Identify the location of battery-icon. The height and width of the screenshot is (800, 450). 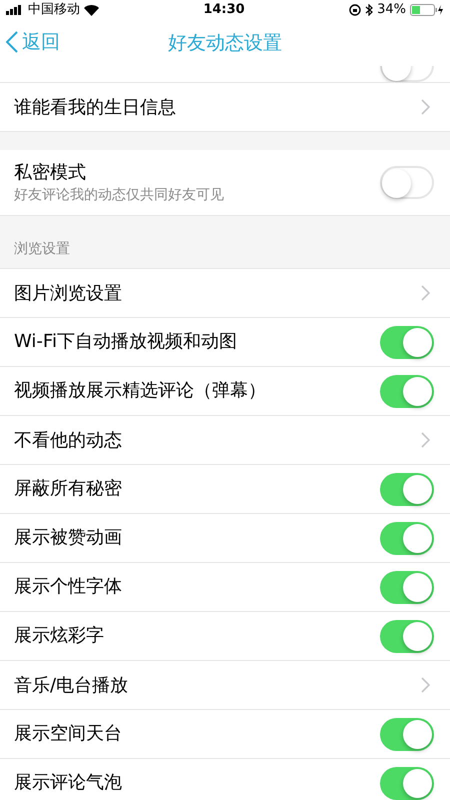
(427, 10).